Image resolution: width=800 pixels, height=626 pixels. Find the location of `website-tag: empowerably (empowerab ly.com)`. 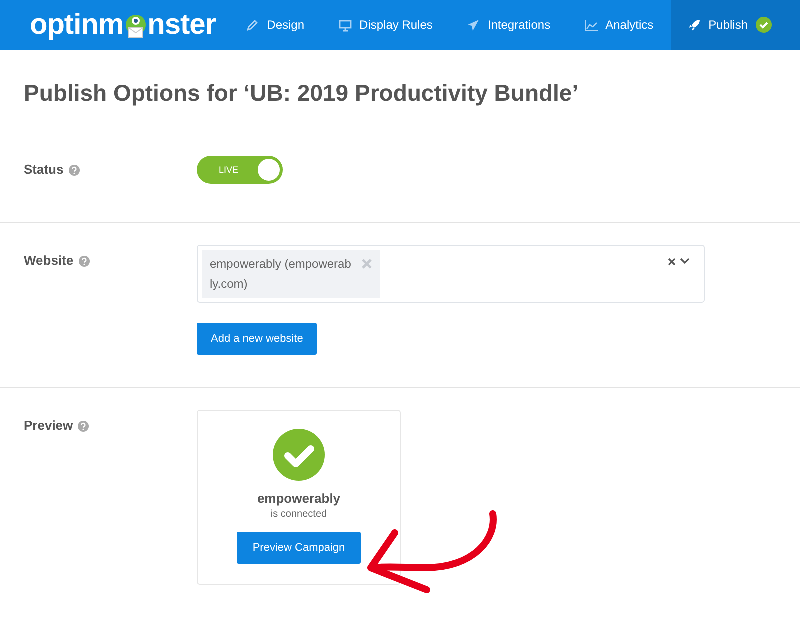

website-tag: empowerably (empowerab ly.com) is located at coordinates (291, 274).